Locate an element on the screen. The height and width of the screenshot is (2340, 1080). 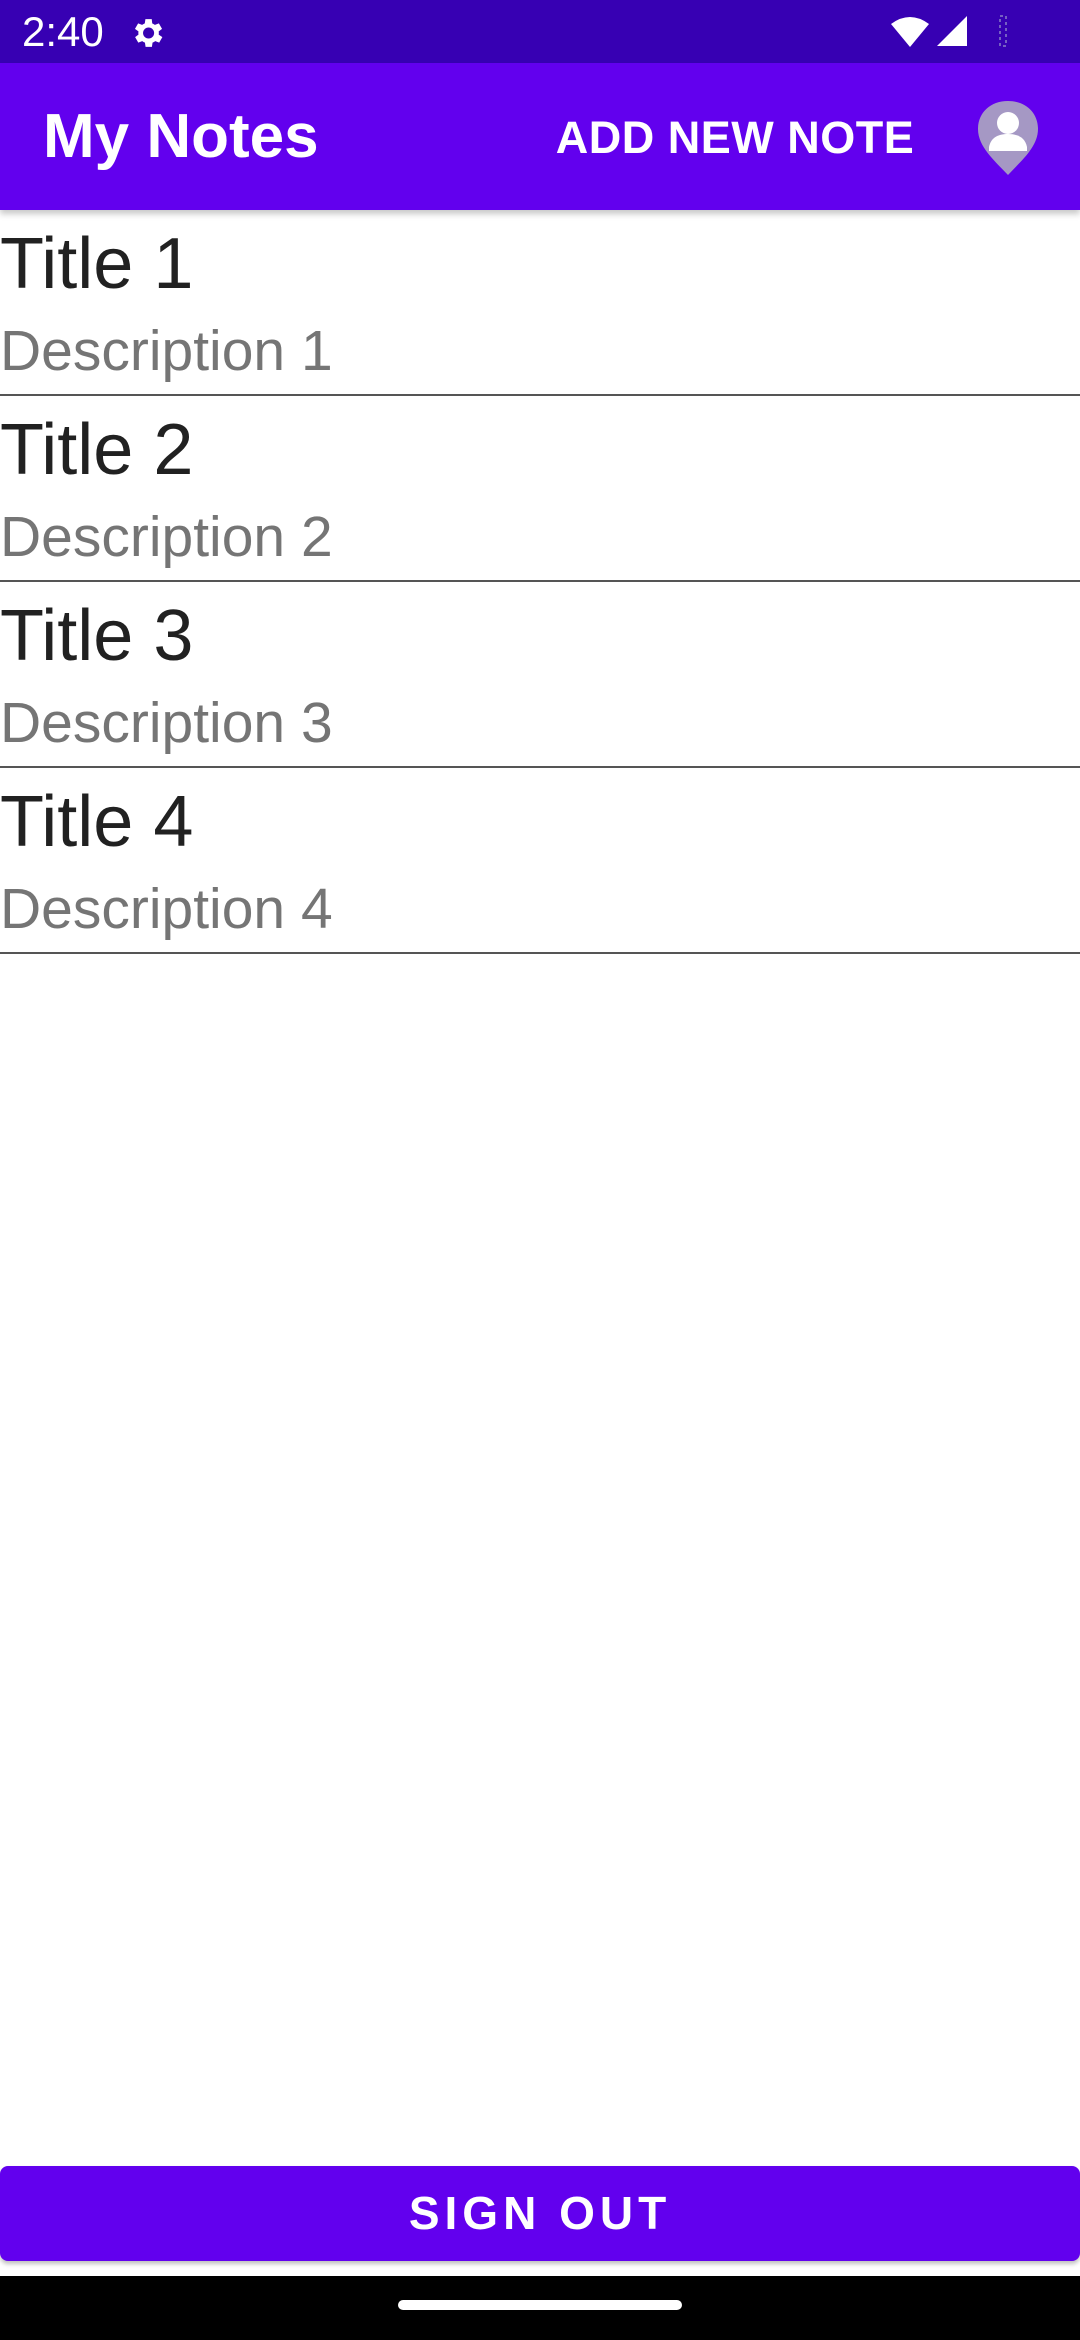
profile-icon is located at coordinates (1008, 138).